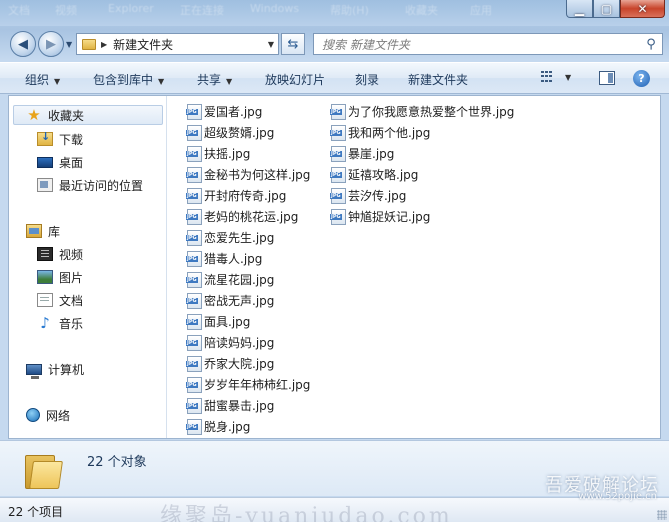 The image size is (669, 522). Describe the element at coordinates (45, 185) in the screenshot. I see `recent-places-icon` at that location.